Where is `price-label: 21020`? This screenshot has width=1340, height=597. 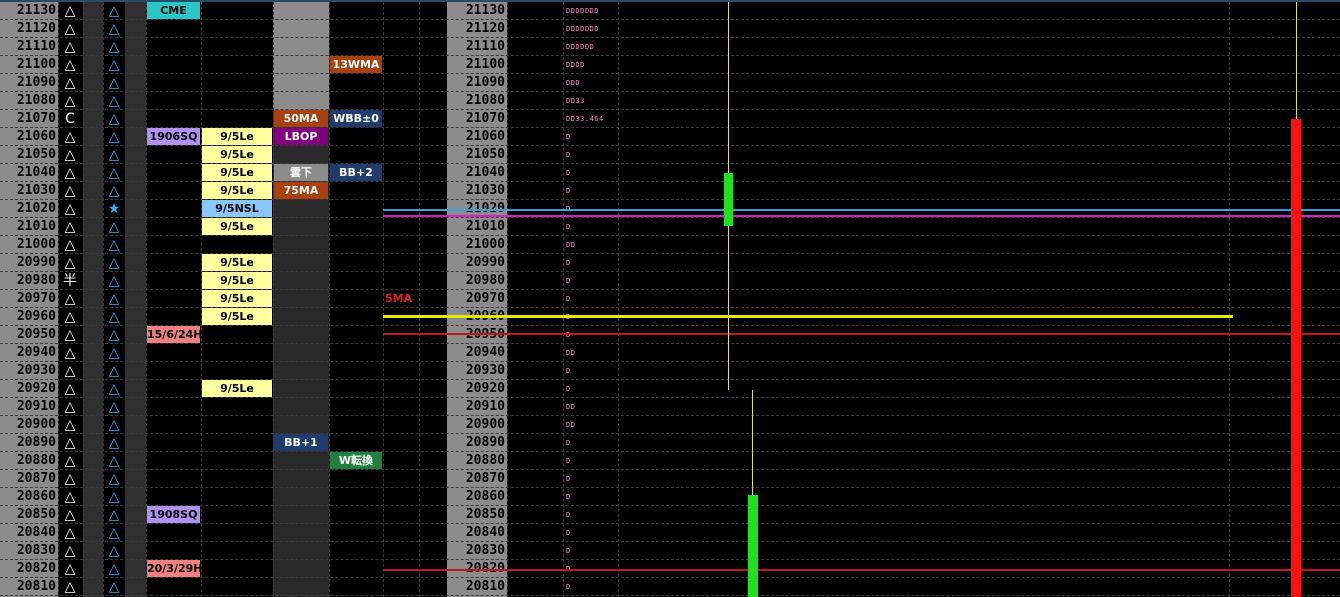 price-label: 21020 is located at coordinates (36, 208).